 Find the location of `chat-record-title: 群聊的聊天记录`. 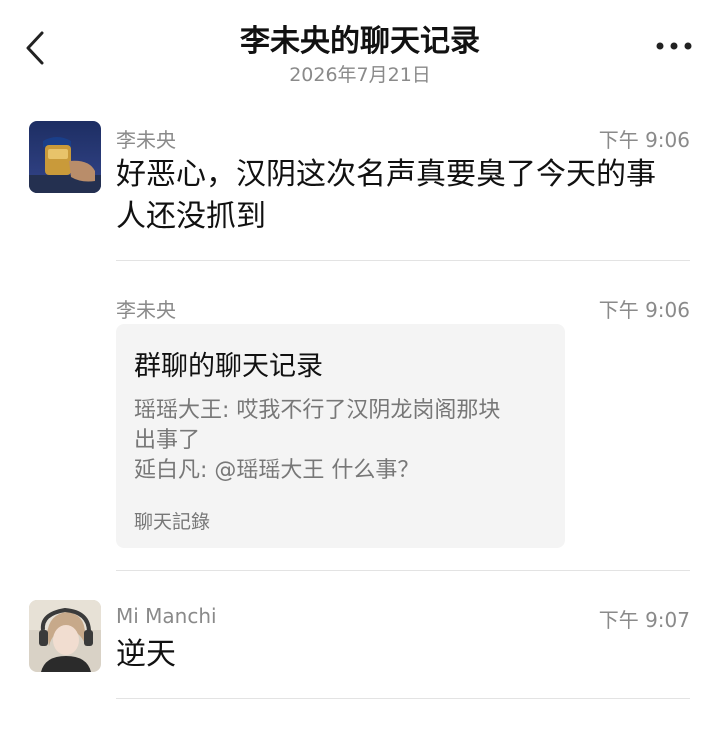

chat-record-title: 群聊的聊天记录 is located at coordinates (228, 366).